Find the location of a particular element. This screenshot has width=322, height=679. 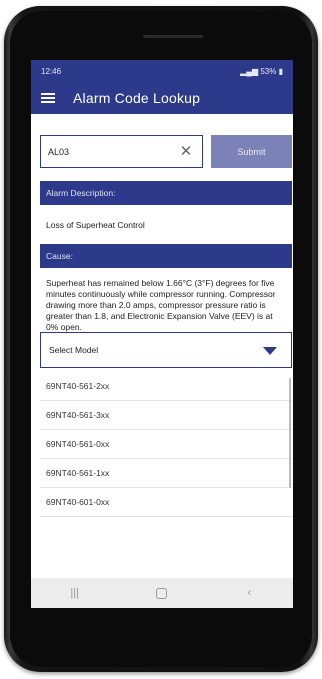

status-indicators: ▂▄▆ 53% ▮ is located at coordinates (261, 71).